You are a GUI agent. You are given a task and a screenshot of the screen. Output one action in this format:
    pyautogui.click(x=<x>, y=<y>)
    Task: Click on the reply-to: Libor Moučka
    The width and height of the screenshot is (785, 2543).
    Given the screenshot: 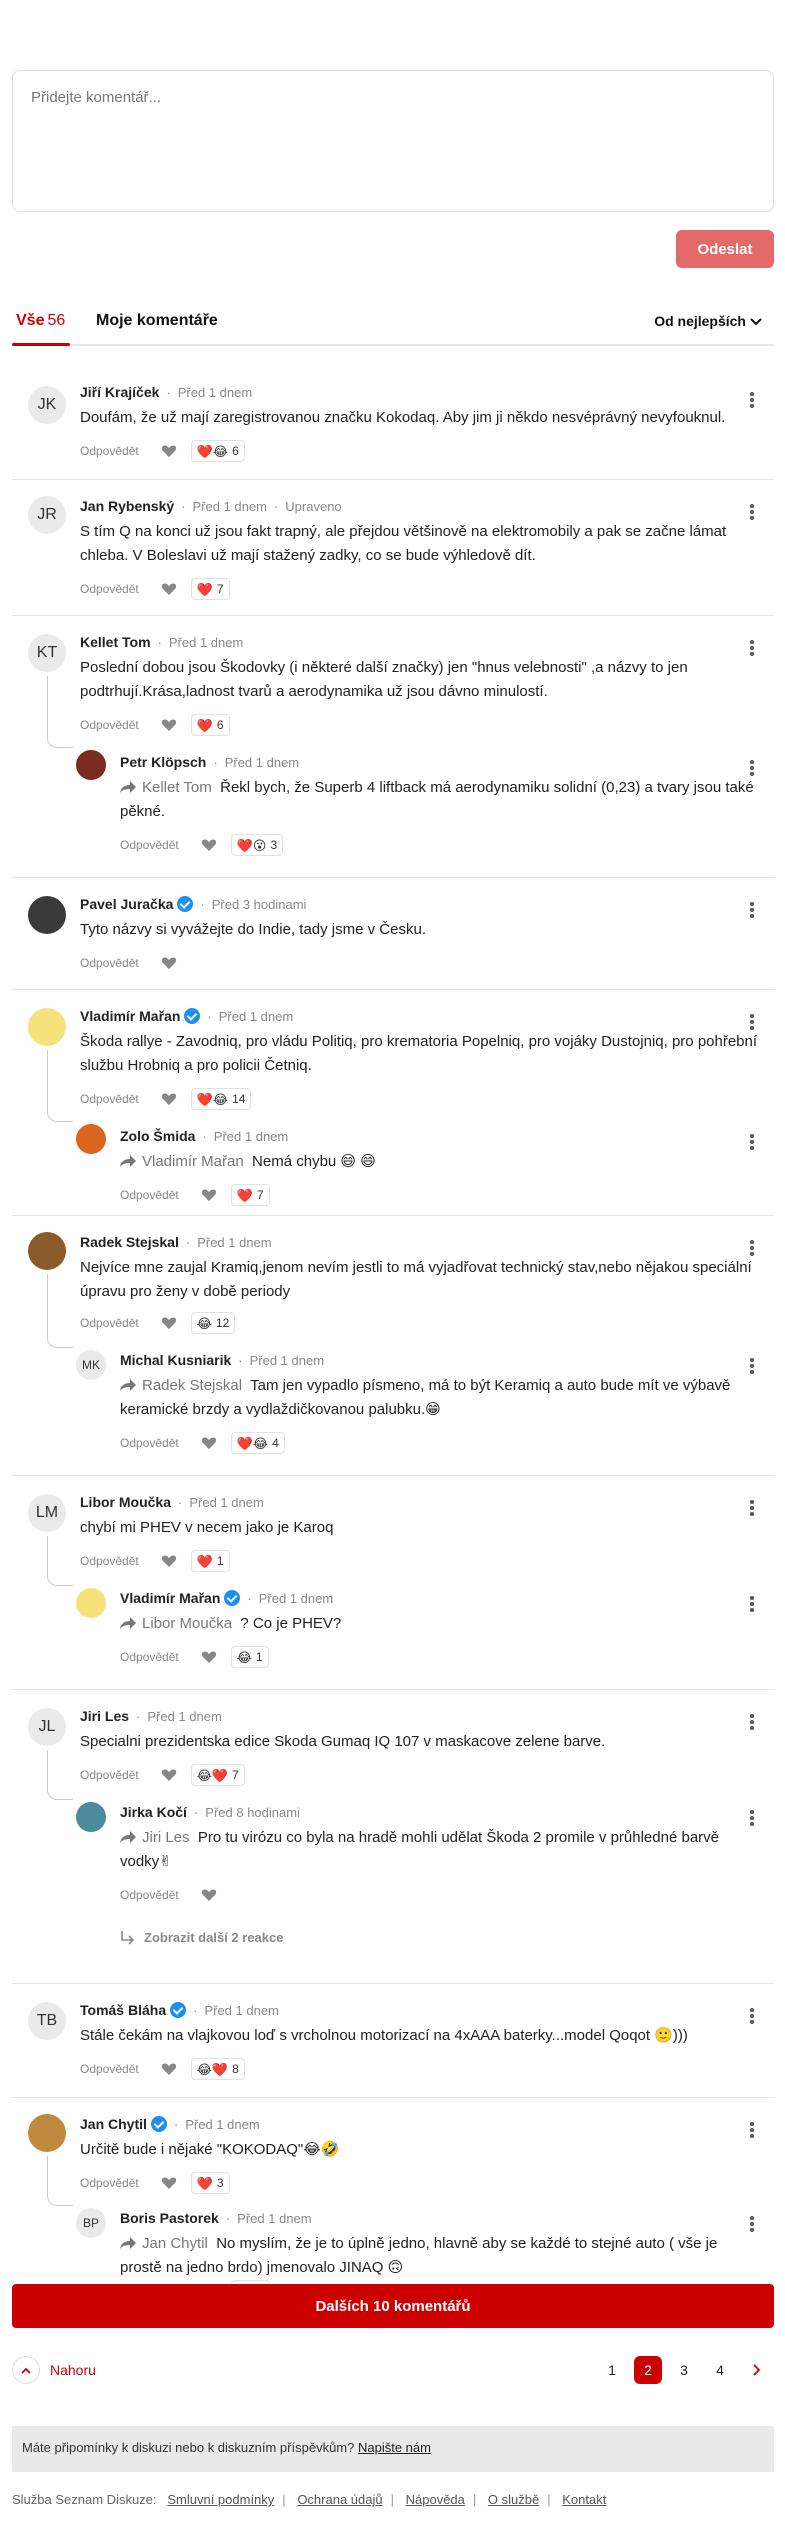 What is the action you would take?
    pyautogui.click(x=176, y=1623)
    